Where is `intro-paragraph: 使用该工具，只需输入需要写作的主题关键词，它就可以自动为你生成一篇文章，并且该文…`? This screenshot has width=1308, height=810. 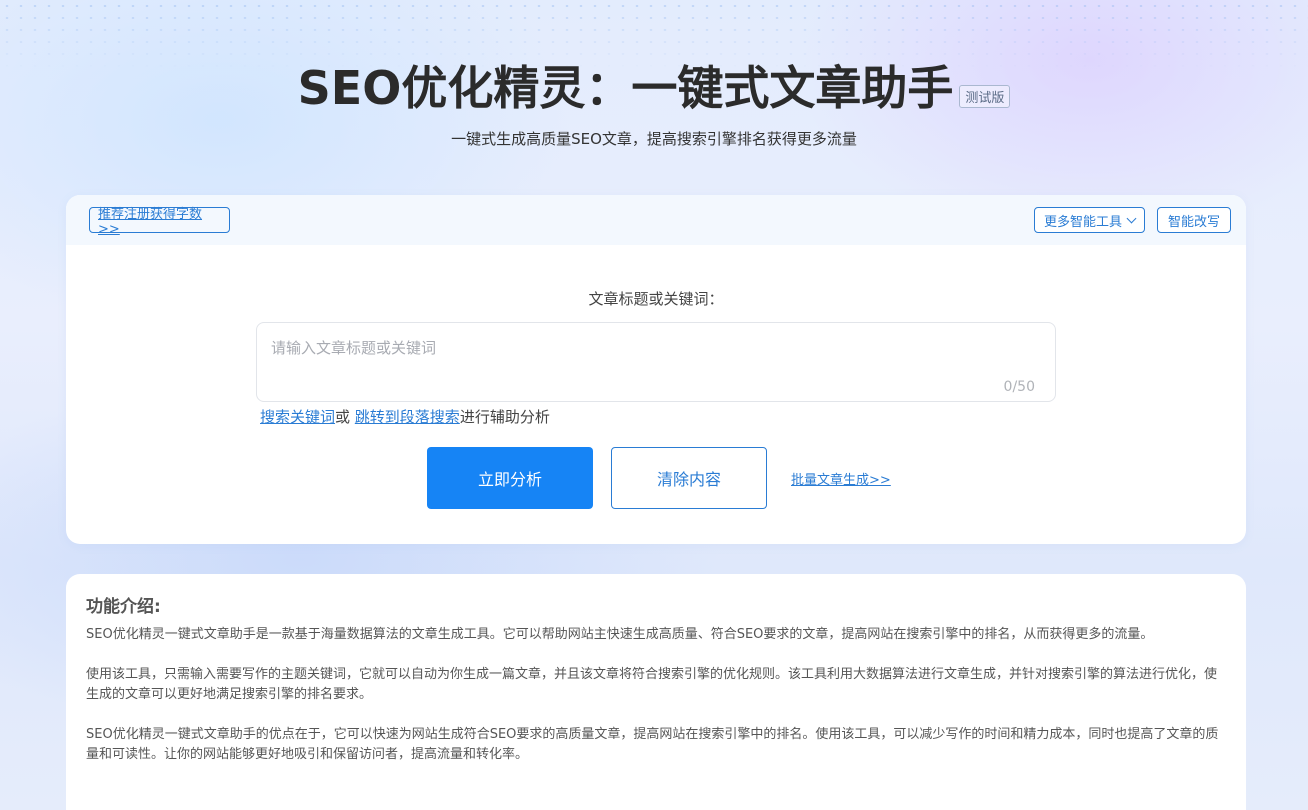 intro-paragraph: 使用该工具，只需输入需要写作的主题关键词，它就可以自动为你生成一篇文章，并且该文… is located at coordinates (652, 684).